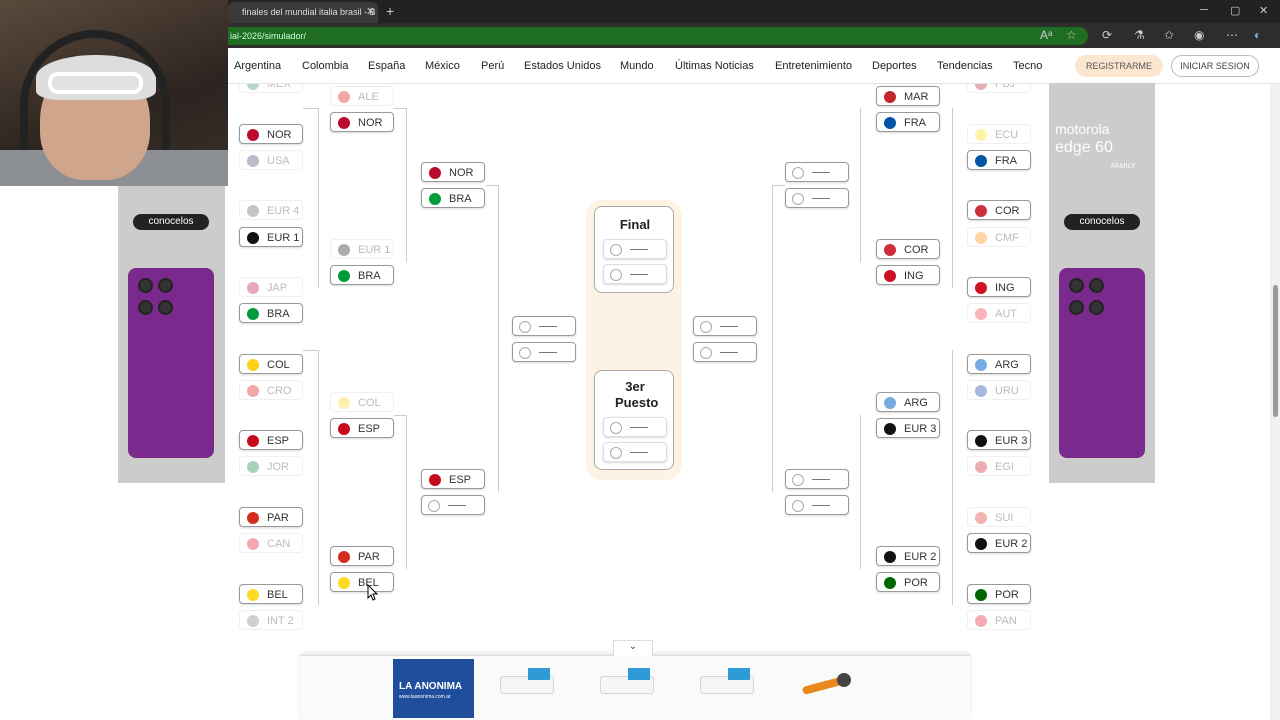 This screenshot has height=720, width=1280. What do you see at coordinates (271, 466) in the screenshot?
I see `team-slot-jor: JOR` at bounding box center [271, 466].